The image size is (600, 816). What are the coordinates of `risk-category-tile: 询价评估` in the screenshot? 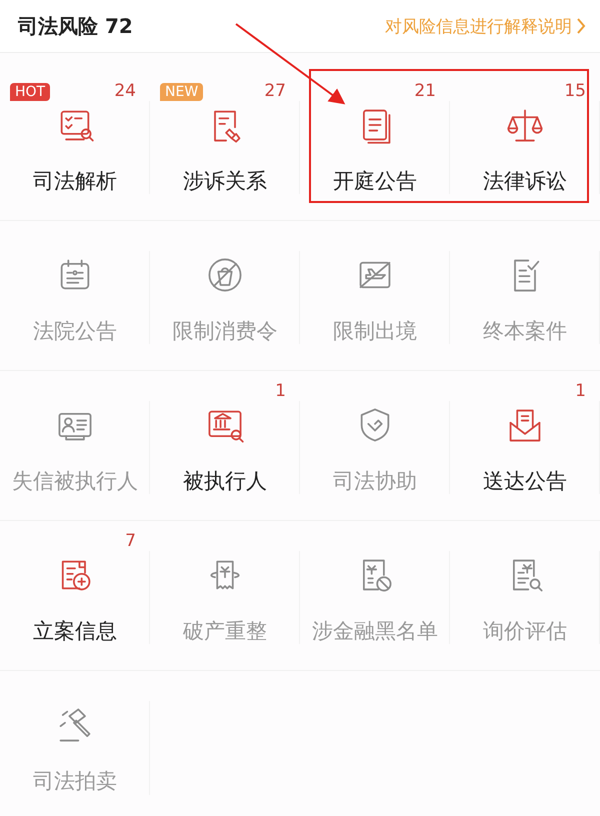 It's located at (525, 596).